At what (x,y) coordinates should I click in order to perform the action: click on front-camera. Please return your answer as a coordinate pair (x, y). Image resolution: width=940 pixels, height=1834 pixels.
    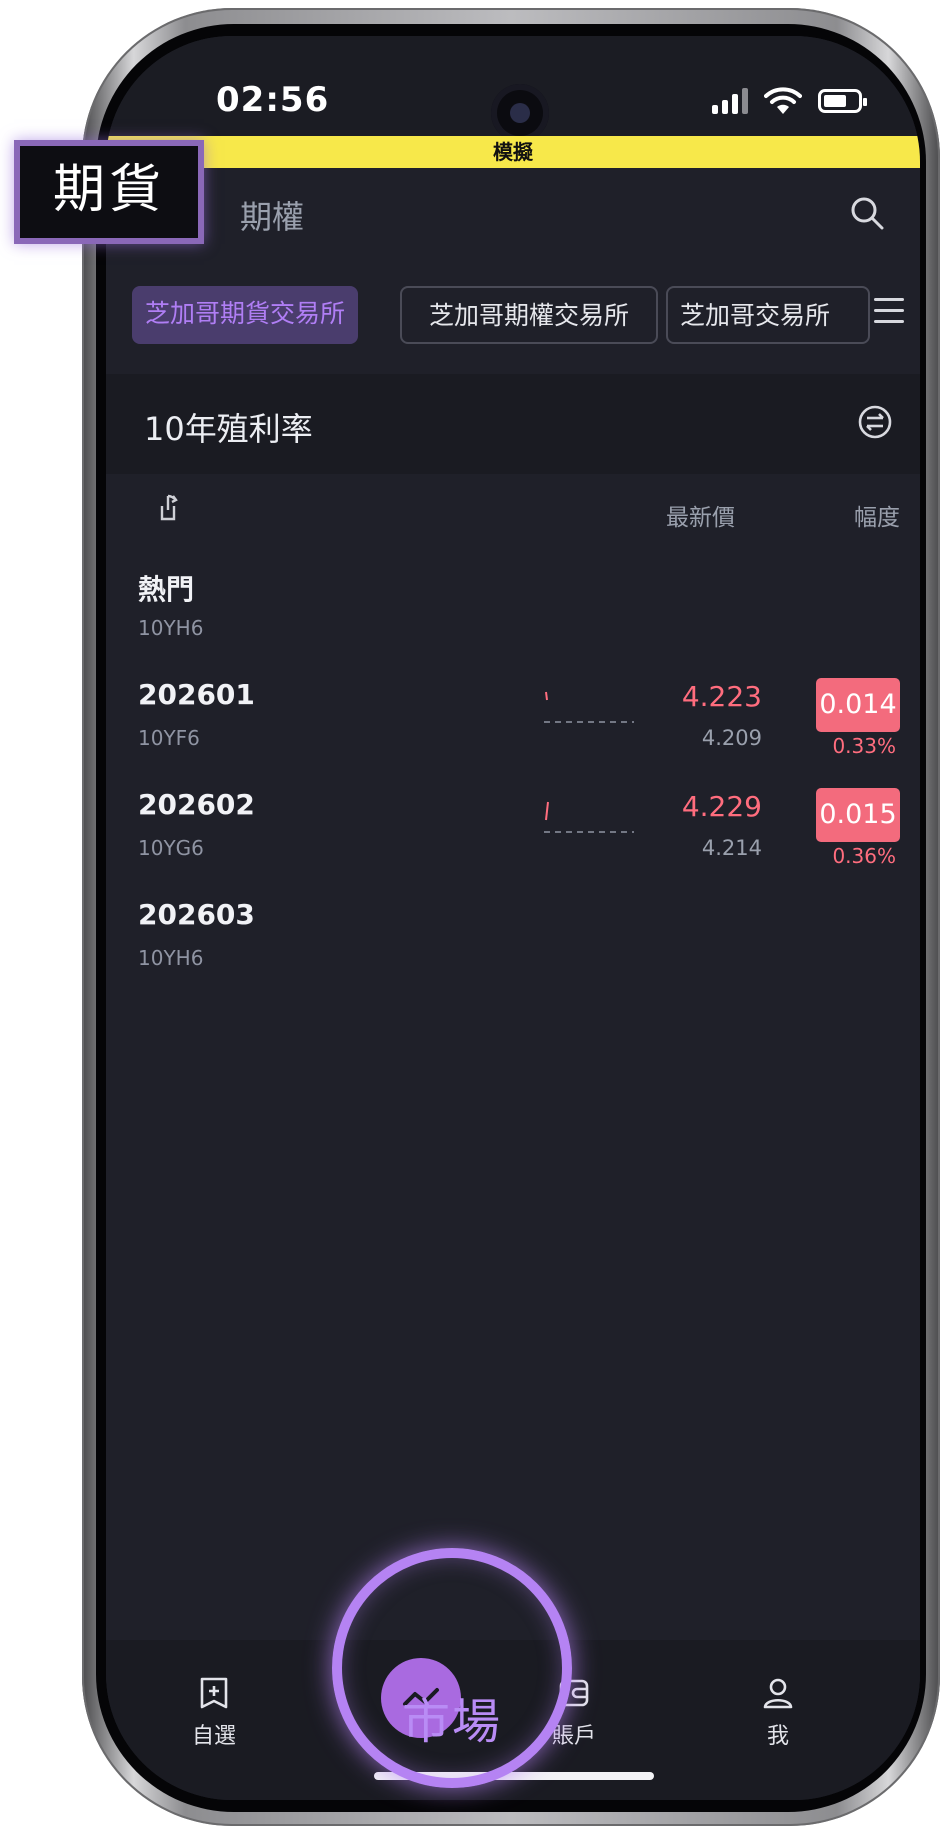
    Looking at the image, I should click on (520, 113).